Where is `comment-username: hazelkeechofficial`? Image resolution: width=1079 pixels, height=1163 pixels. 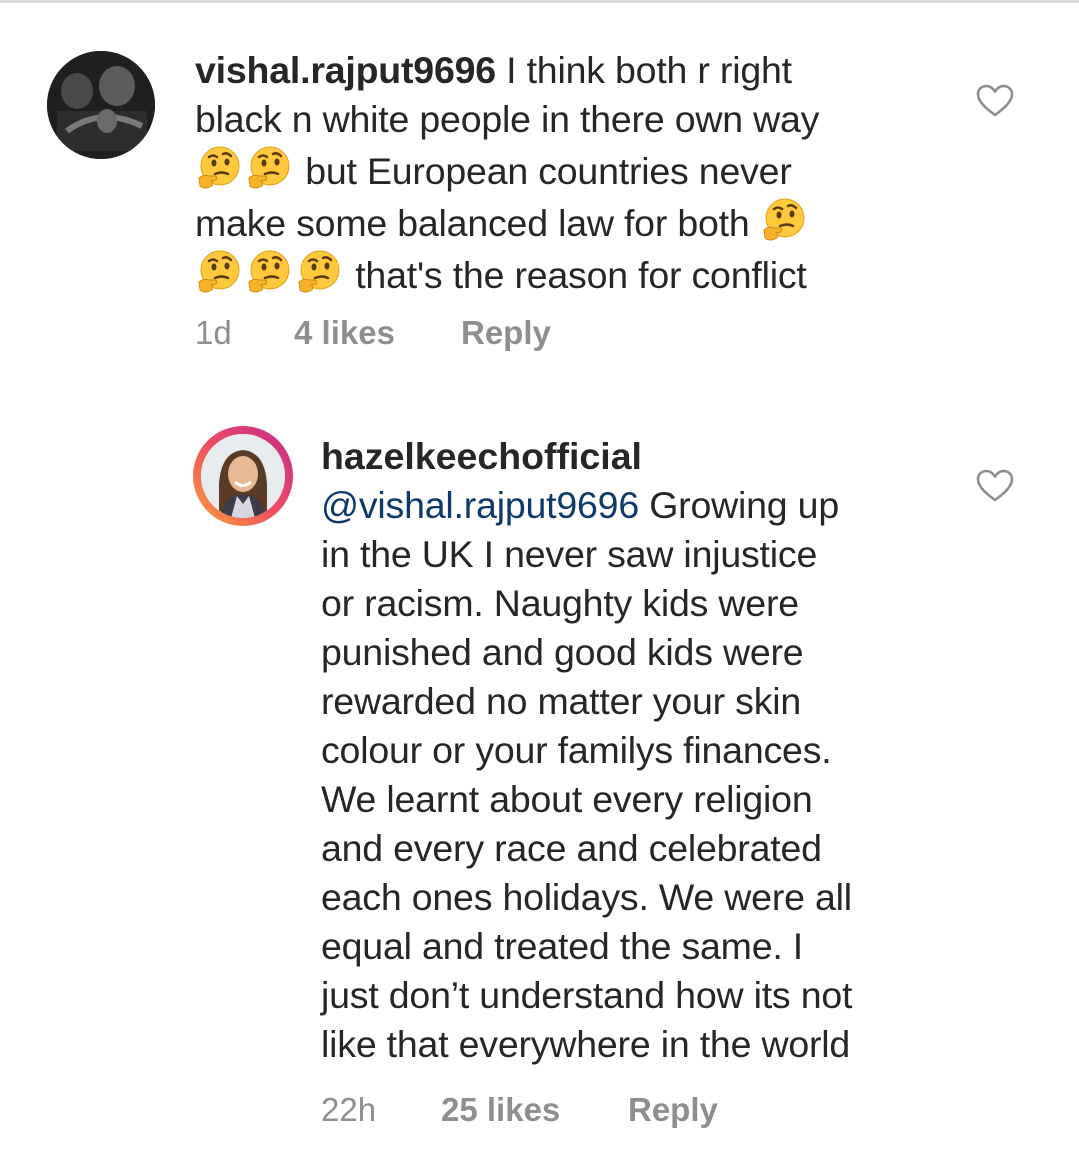 comment-username: hazelkeechofficial is located at coordinates (481, 456).